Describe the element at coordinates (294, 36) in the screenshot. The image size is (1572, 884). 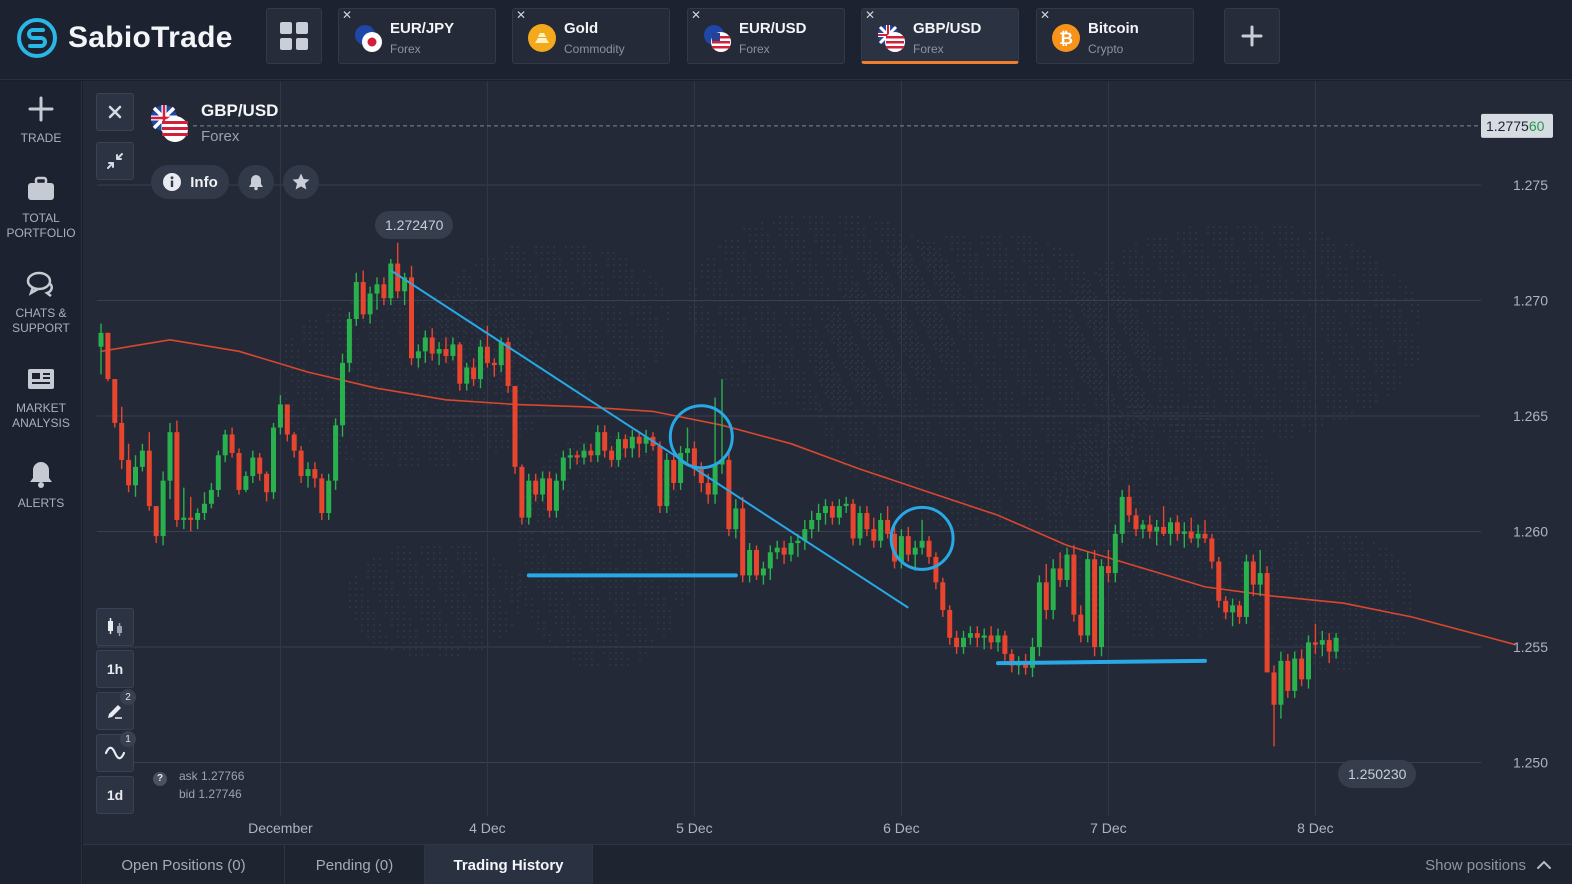
I see `layout-grid-button` at that location.